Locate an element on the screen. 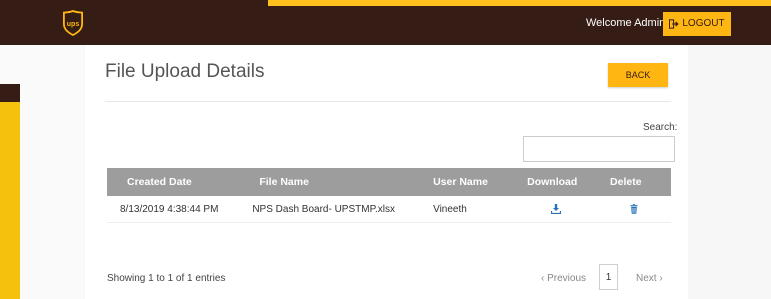  trash-icon is located at coordinates (634, 209).